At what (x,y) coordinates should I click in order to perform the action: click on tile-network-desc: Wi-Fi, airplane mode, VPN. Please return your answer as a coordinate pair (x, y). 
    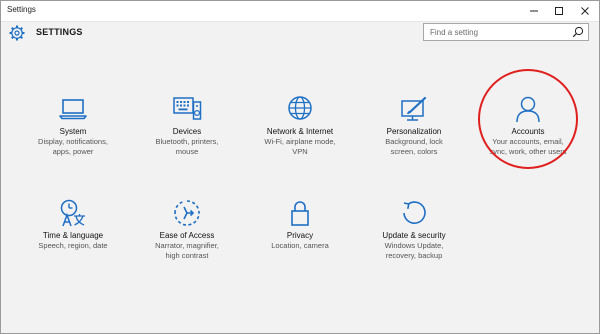
    Looking at the image, I should click on (300, 147).